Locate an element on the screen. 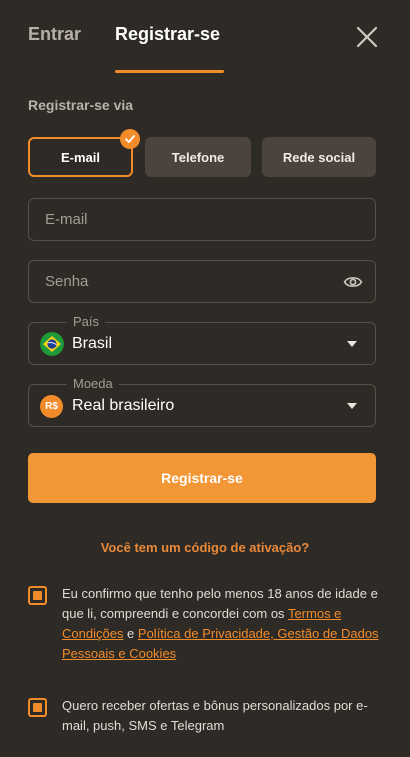  terms-conjunction: e is located at coordinates (130, 633).